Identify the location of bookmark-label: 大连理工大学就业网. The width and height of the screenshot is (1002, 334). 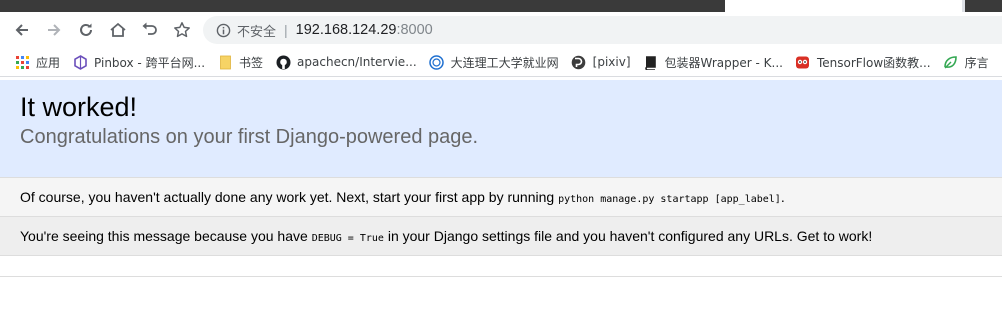
(504, 62).